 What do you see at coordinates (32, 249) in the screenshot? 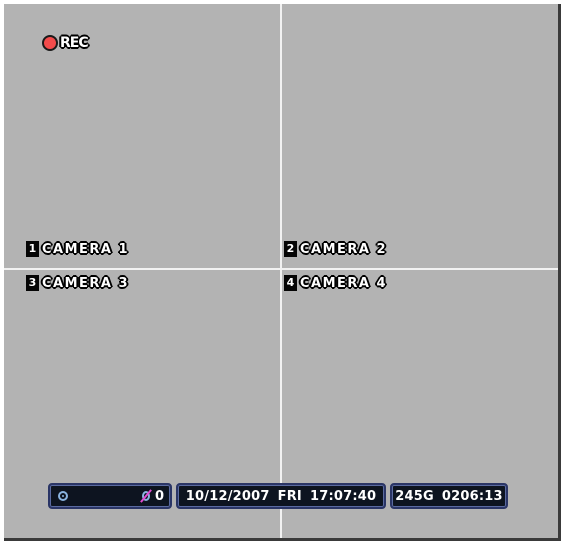
I see `camera-number-badge: 1` at bounding box center [32, 249].